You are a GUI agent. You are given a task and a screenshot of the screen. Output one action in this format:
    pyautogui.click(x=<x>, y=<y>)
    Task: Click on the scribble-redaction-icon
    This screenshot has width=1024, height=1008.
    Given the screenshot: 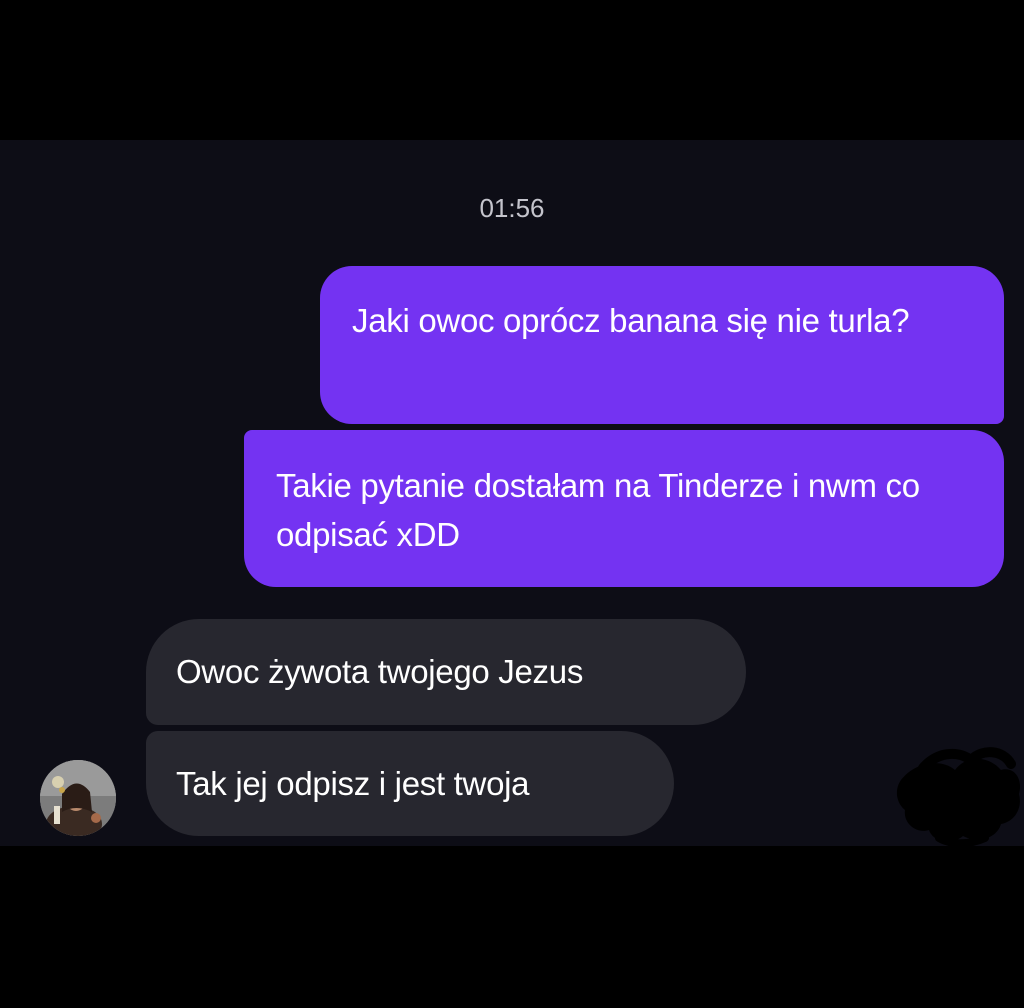 What is the action you would take?
    pyautogui.click(x=958, y=796)
    